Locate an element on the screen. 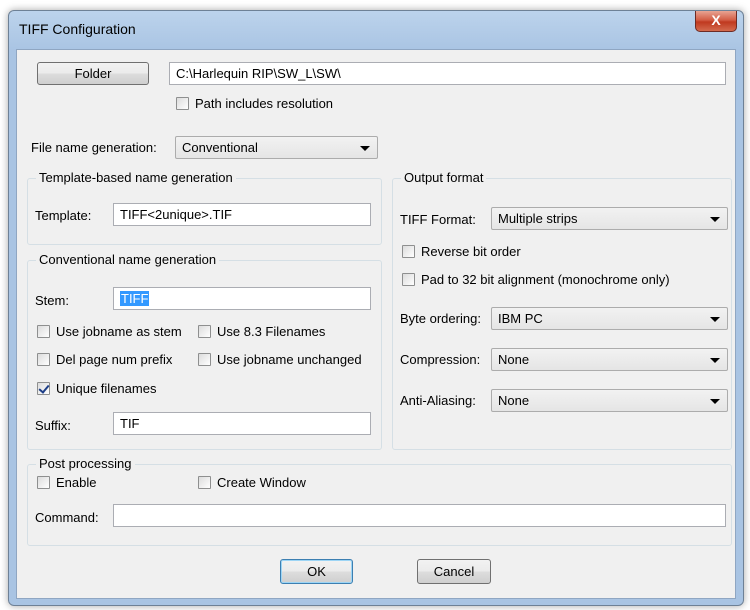 The width and height of the screenshot is (750, 610). group-legend: Output format is located at coordinates (444, 177).